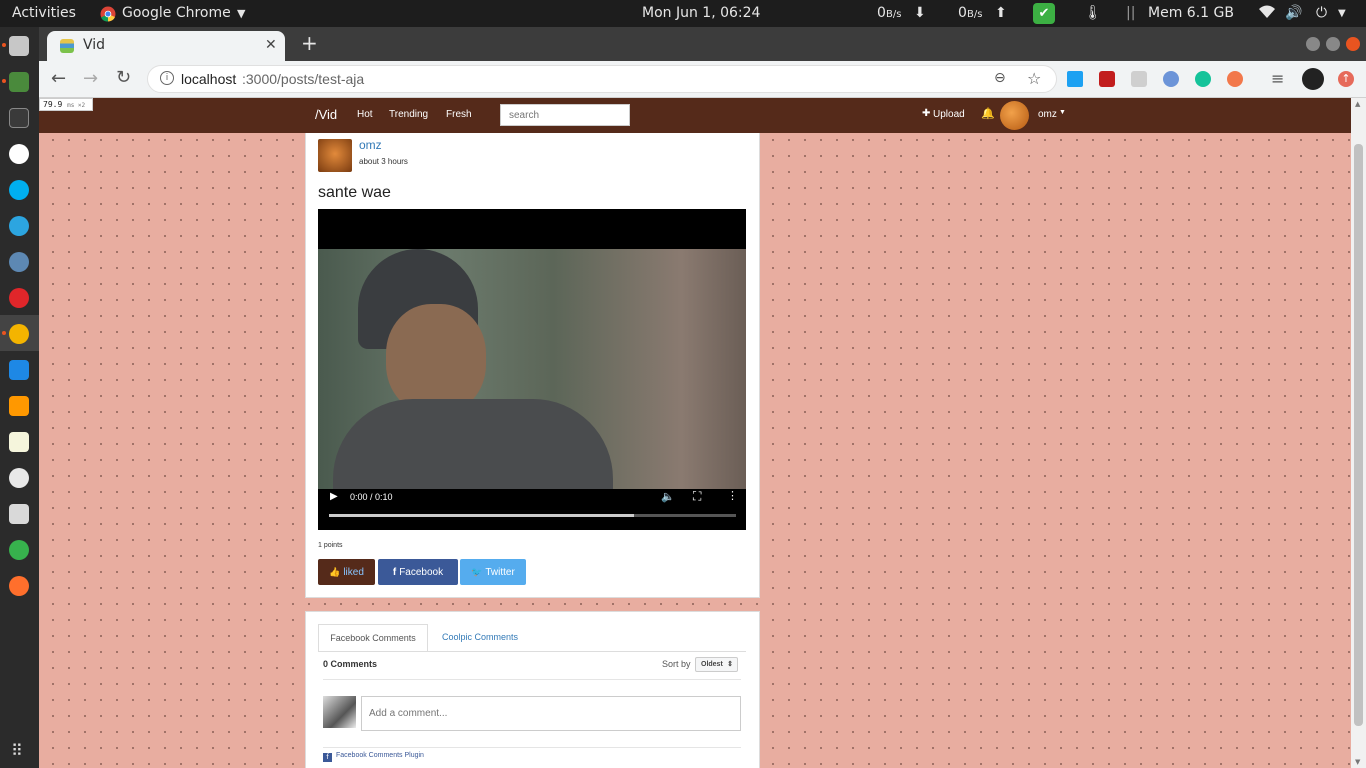 The image size is (1366, 768). Describe the element at coordinates (949, 114) in the screenshot. I see `upload-link: Upload` at that location.